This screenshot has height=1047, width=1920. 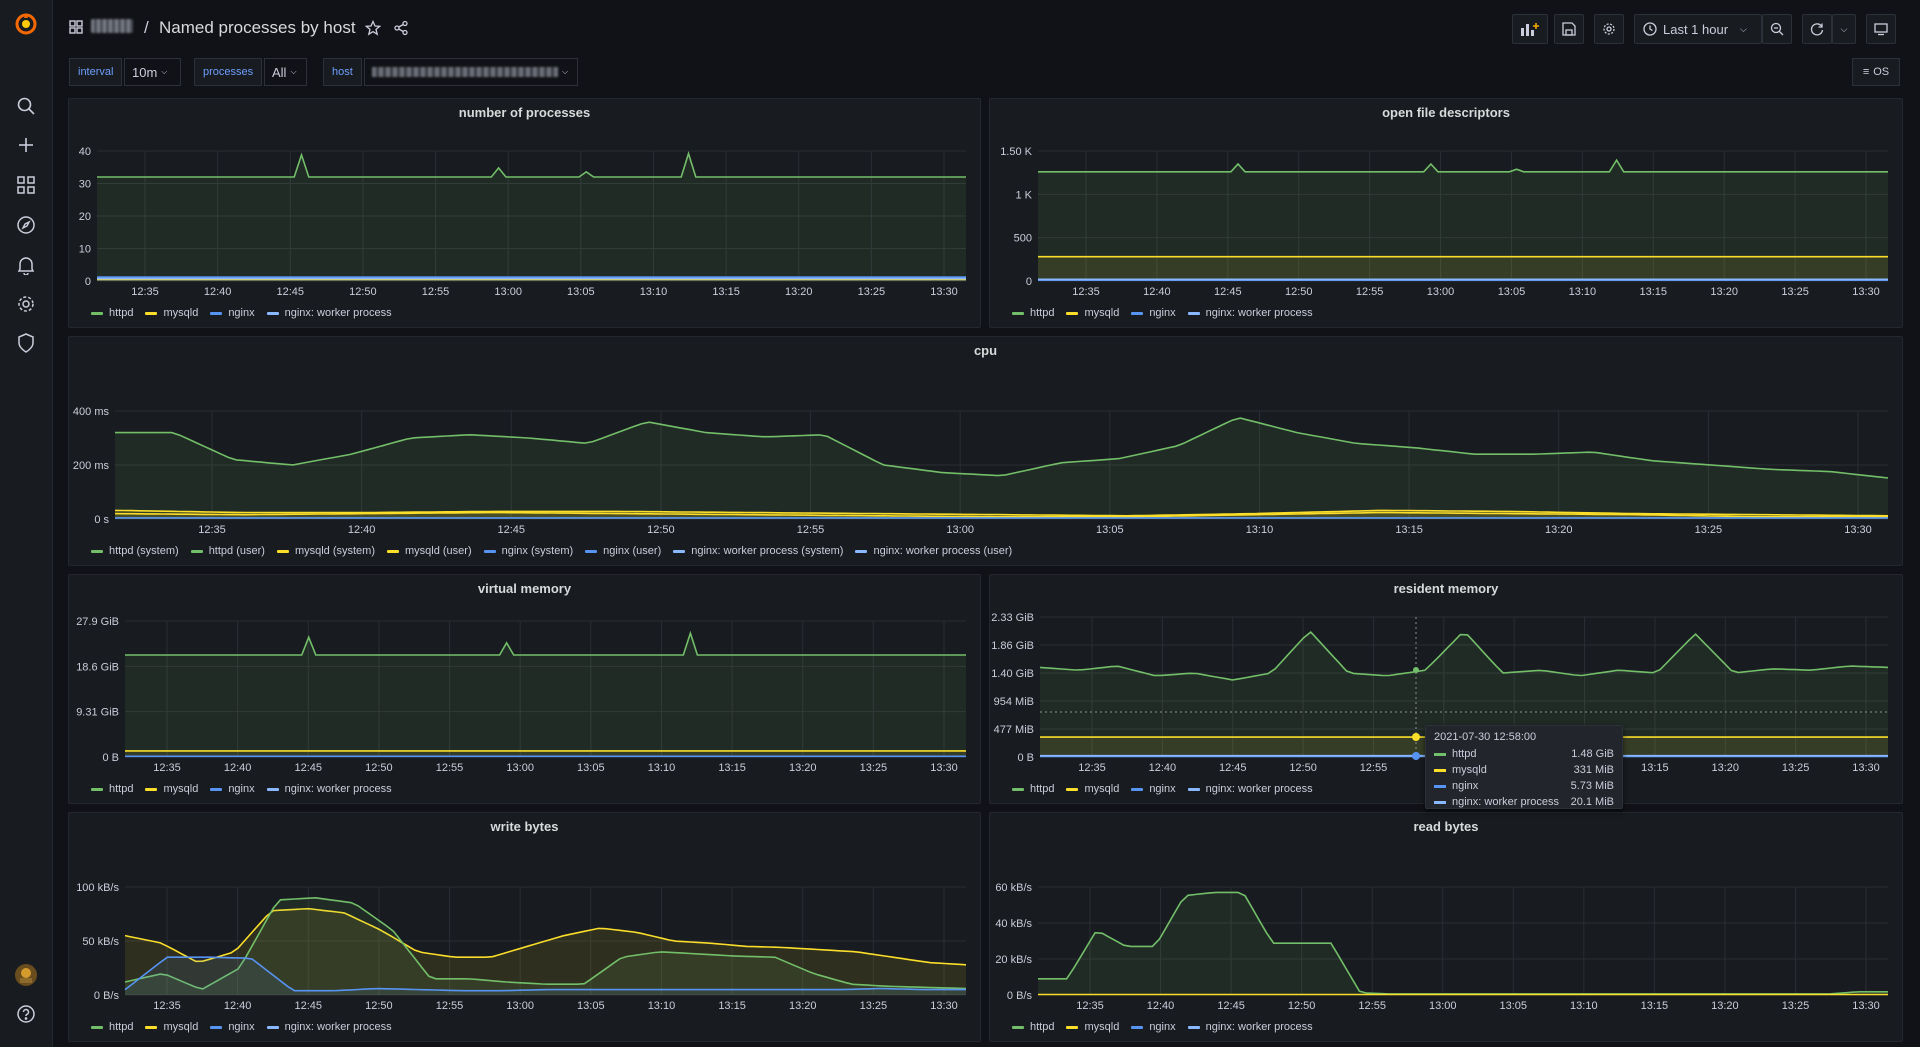 I want to click on legend-item: httpd (system), so click(x=135, y=551).